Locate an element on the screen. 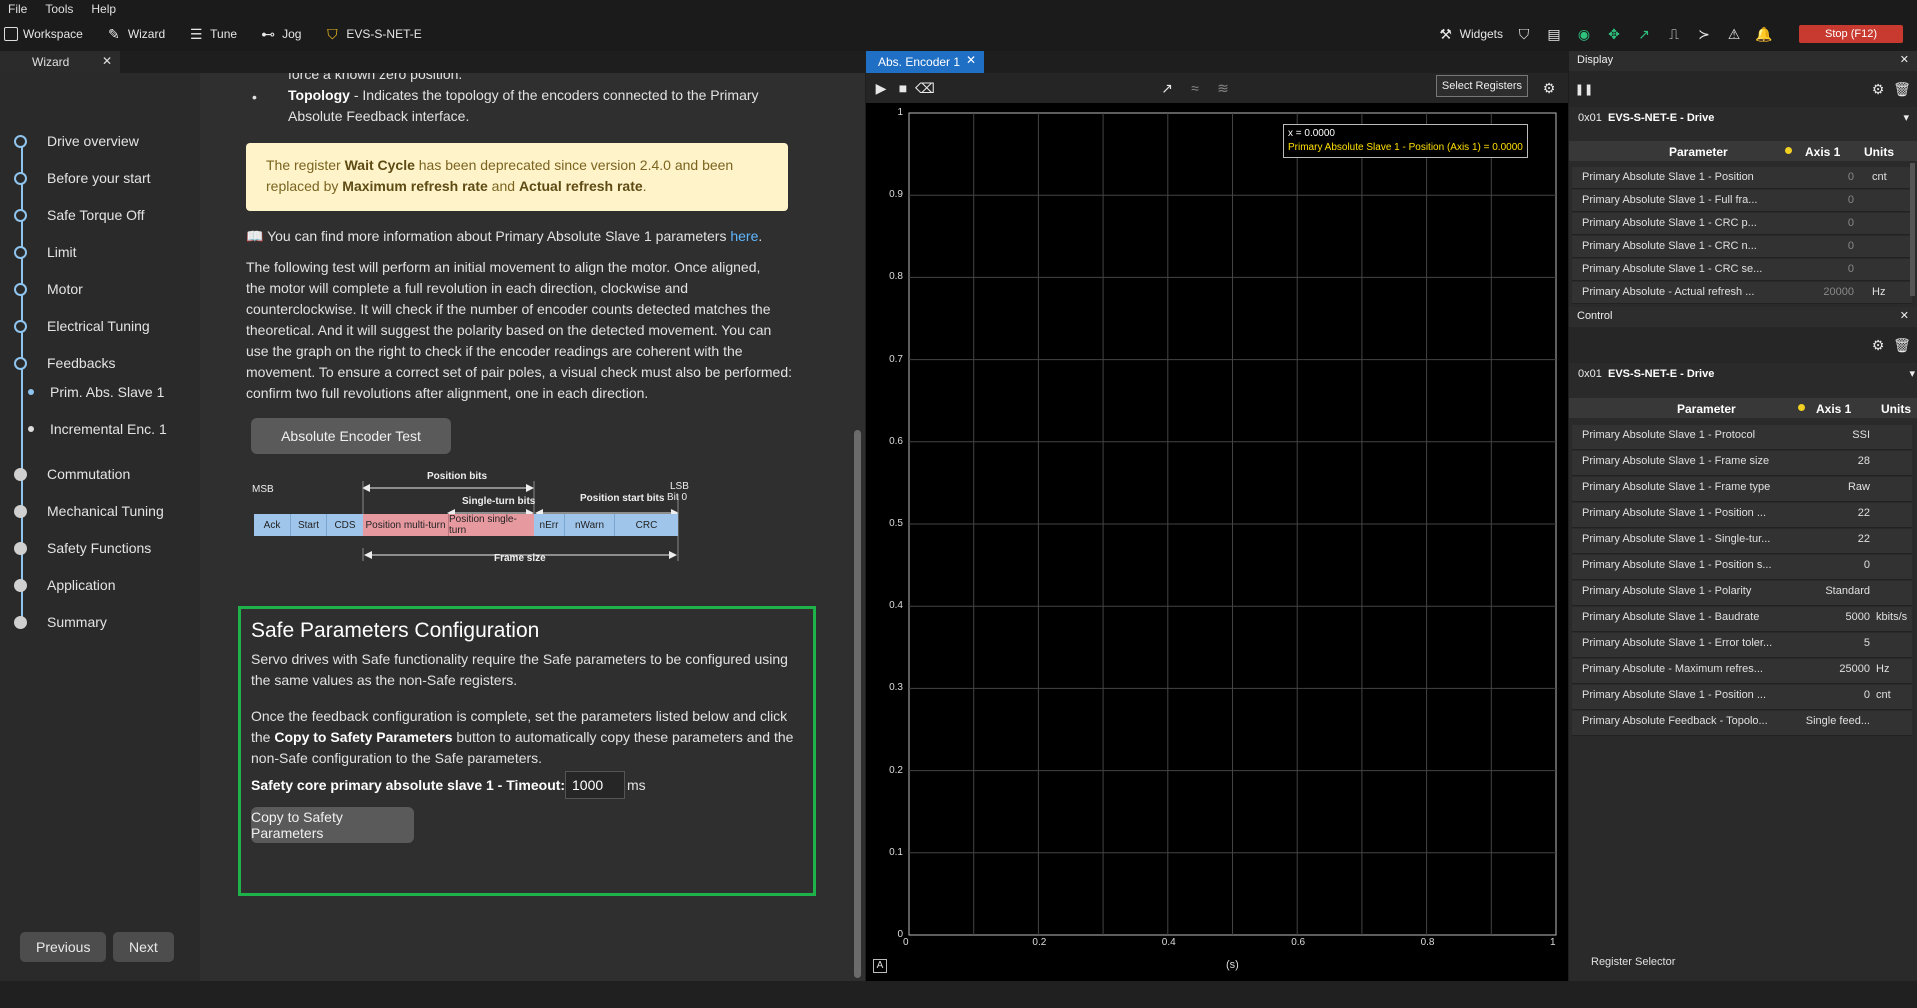 This screenshot has height=1008, width=1917. stop-button: Stop (F12) is located at coordinates (1851, 34).